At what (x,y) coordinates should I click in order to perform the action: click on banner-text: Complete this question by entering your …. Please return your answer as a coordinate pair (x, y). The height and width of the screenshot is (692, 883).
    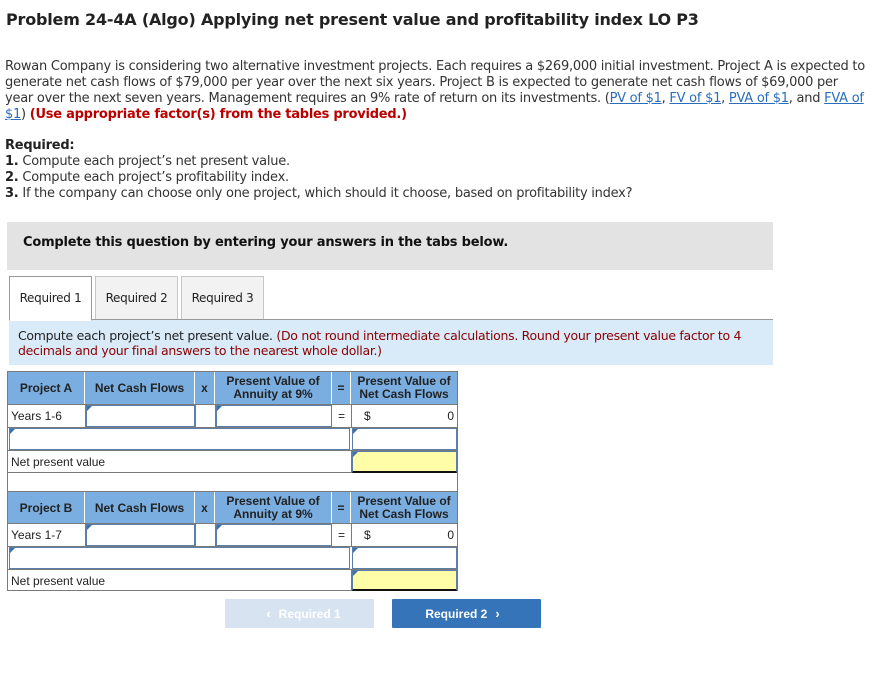
    Looking at the image, I should click on (266, 242).